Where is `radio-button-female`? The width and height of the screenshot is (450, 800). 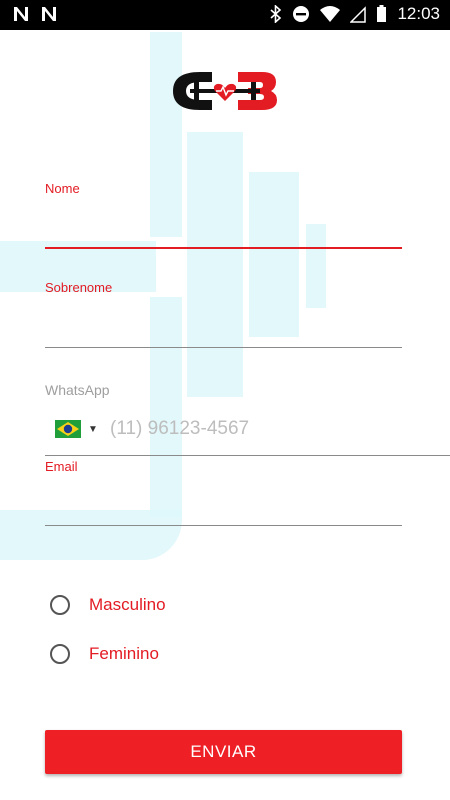 radio-button-female is located at coordinates (60, 654).